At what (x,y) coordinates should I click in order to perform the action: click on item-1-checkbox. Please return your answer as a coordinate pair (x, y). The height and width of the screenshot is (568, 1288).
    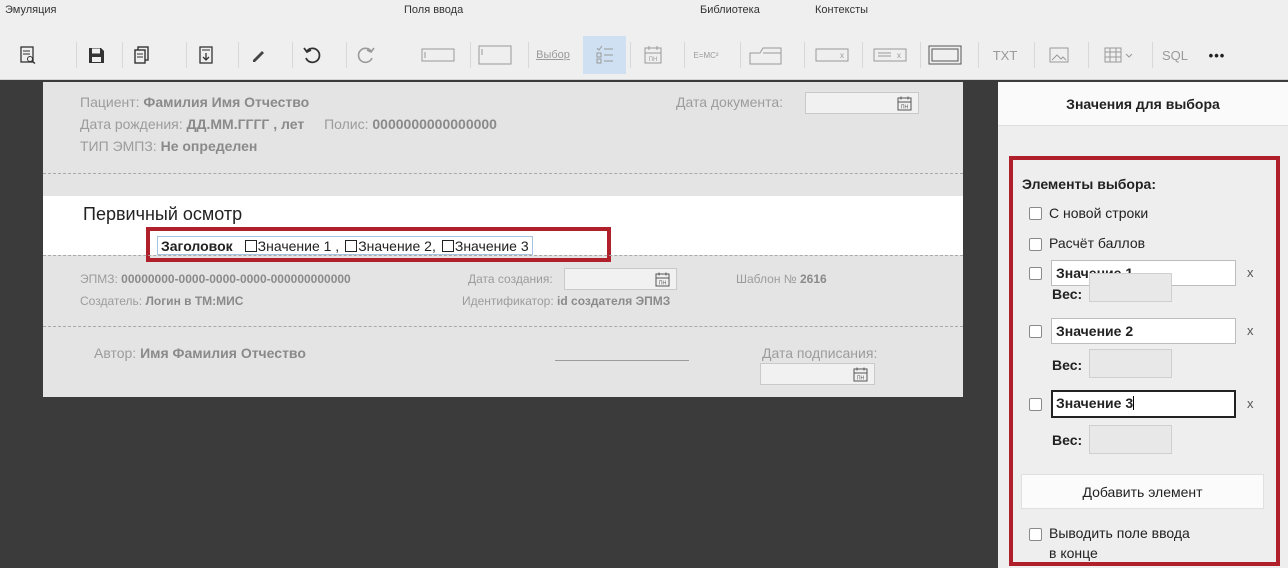
    Looking at the image, I should click on (1035, 273).